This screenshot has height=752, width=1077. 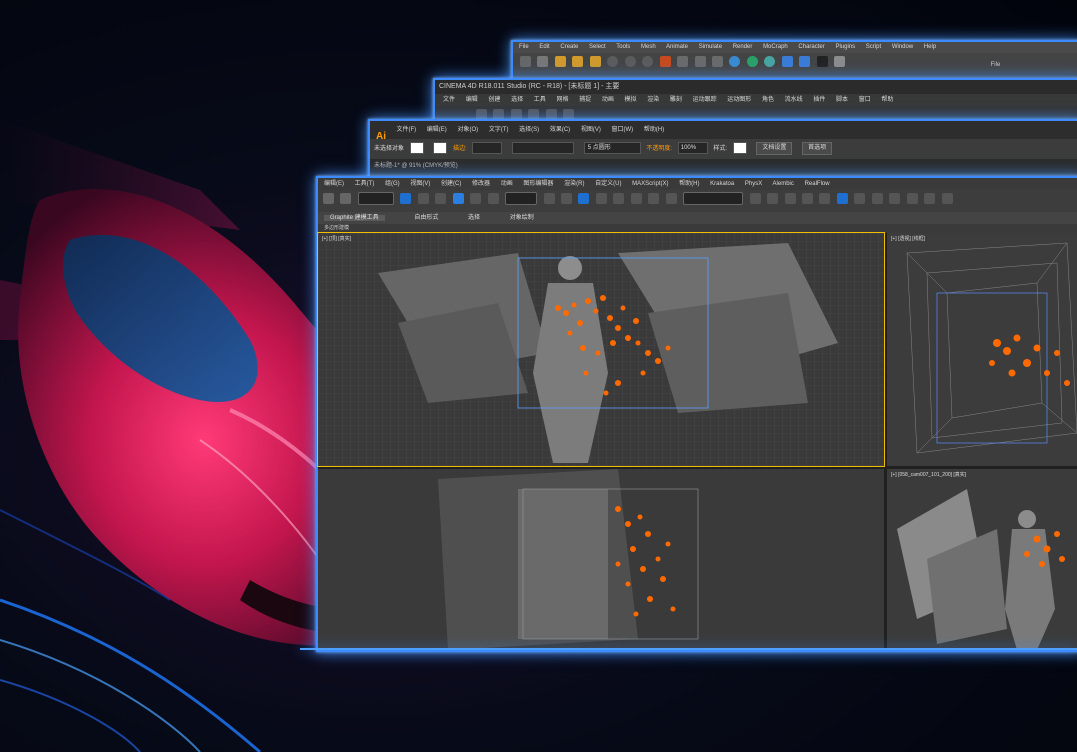 What do you see at coordinates (630, 62) in the screenshot?
I see `axis-y-icon` at bounding box center [630, 62].